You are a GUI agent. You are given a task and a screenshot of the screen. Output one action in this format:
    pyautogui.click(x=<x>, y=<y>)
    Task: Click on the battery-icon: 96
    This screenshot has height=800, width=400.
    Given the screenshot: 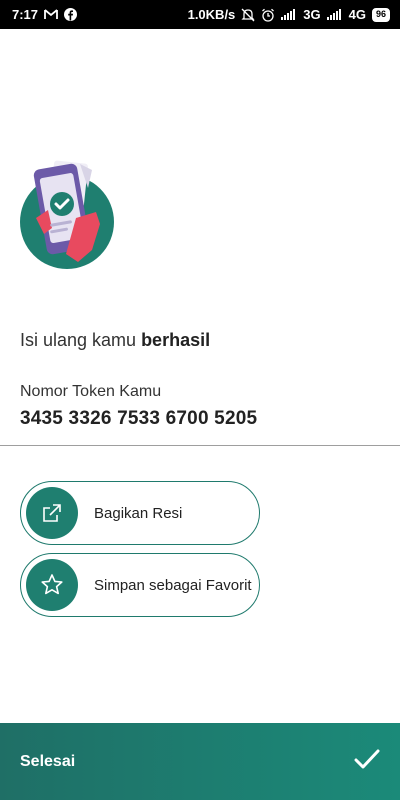 What is the action you would take?
    pyautogui.click(x=380, y=14)
    